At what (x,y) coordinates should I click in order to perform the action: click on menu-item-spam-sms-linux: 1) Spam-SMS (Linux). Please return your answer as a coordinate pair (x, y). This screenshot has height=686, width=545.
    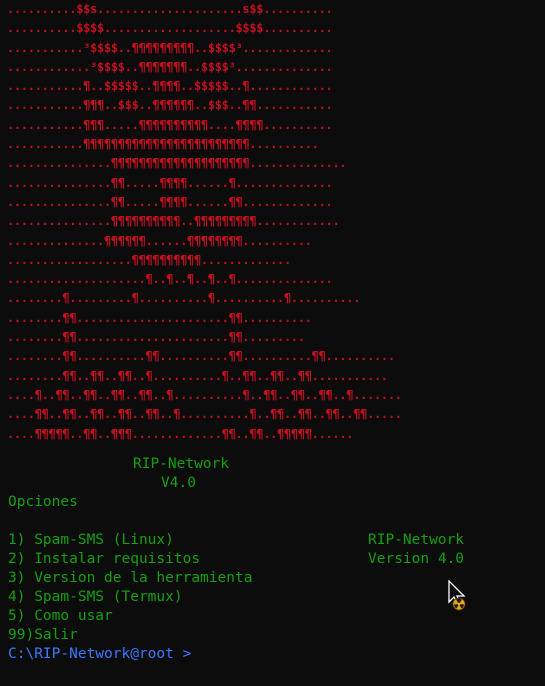
    Looking at the image, I should click on (91, 540).